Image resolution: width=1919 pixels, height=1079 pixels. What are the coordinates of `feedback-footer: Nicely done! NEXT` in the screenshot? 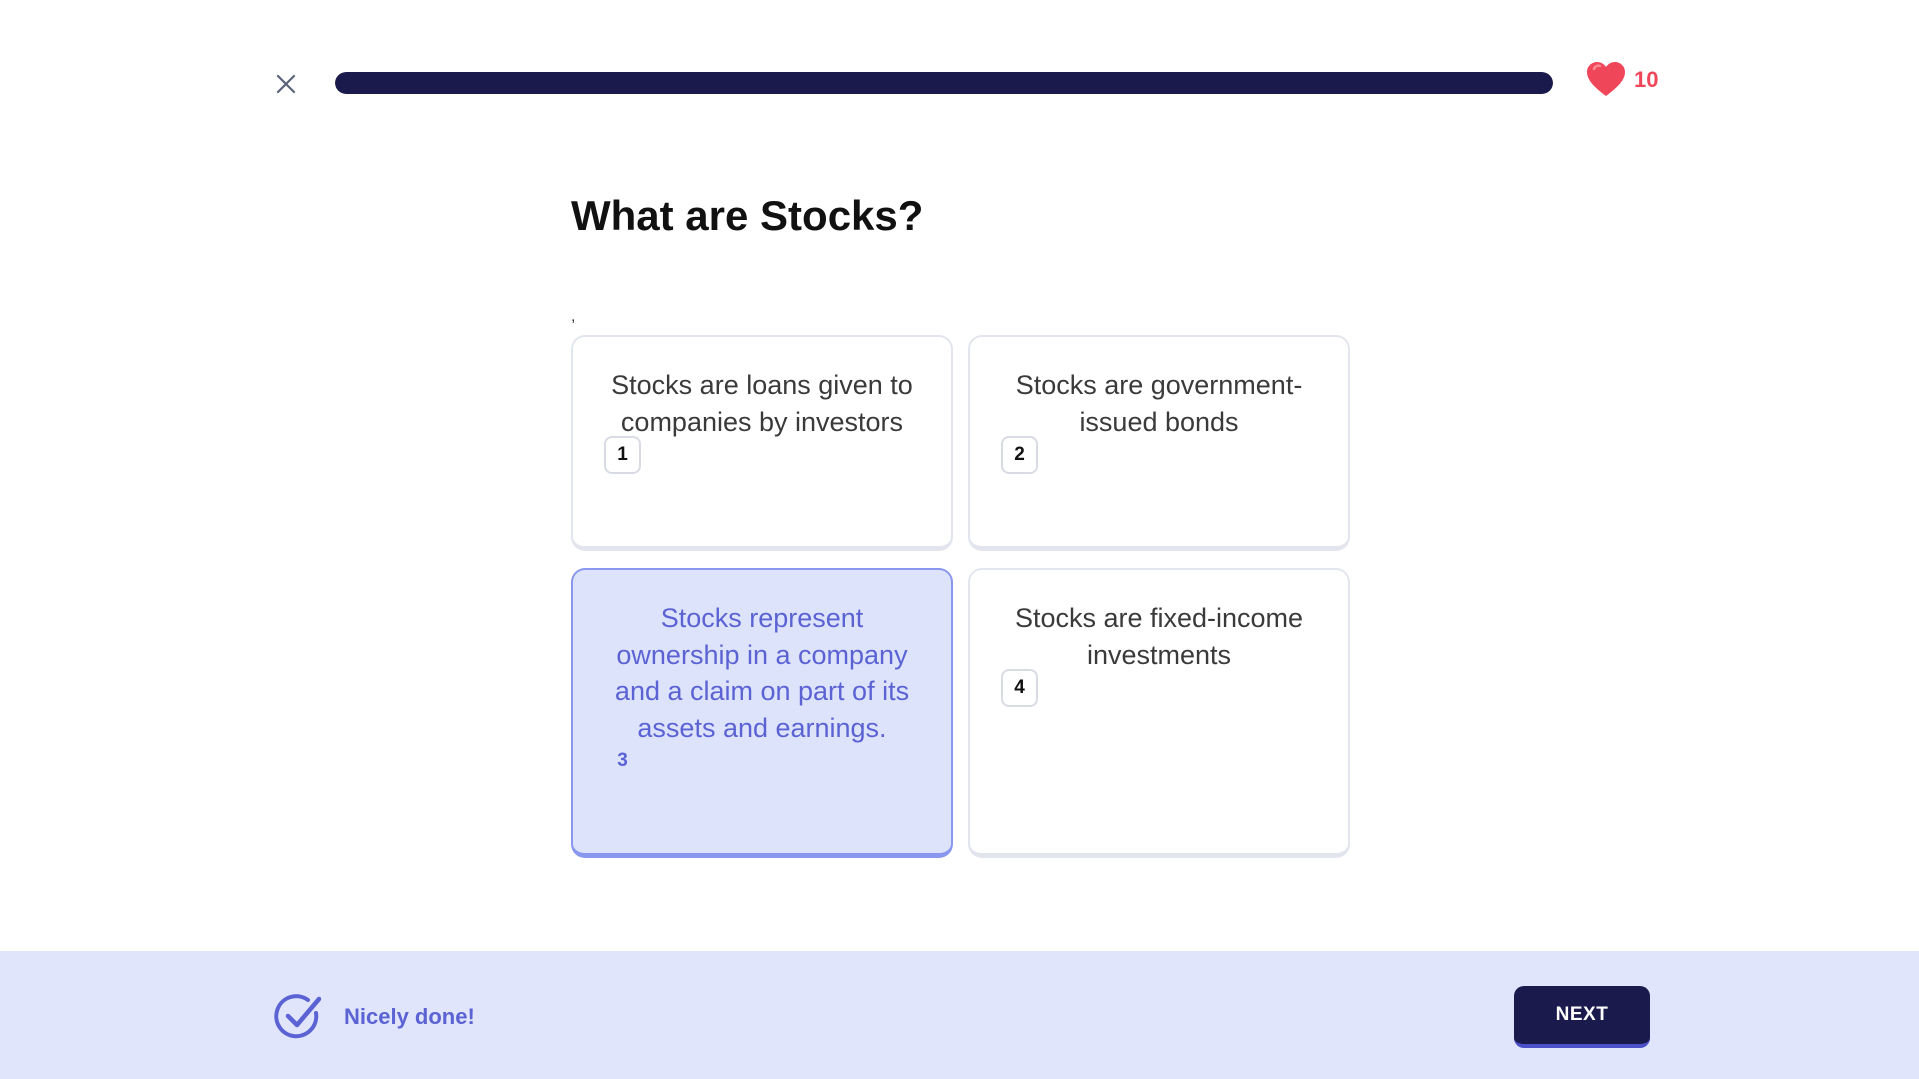 It's located at (959, 1015).